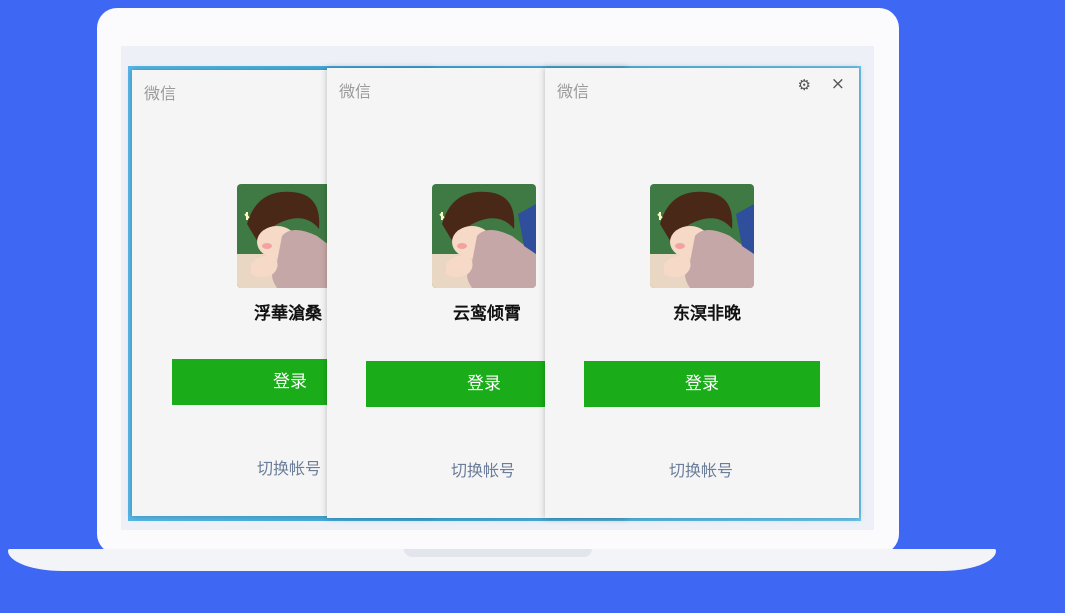 This screenshot has height=613, width=1065. Describe the element at coordinates (487, 314) in the screenshot. I see `account-nickname: 云鸾倾霄` at that location.